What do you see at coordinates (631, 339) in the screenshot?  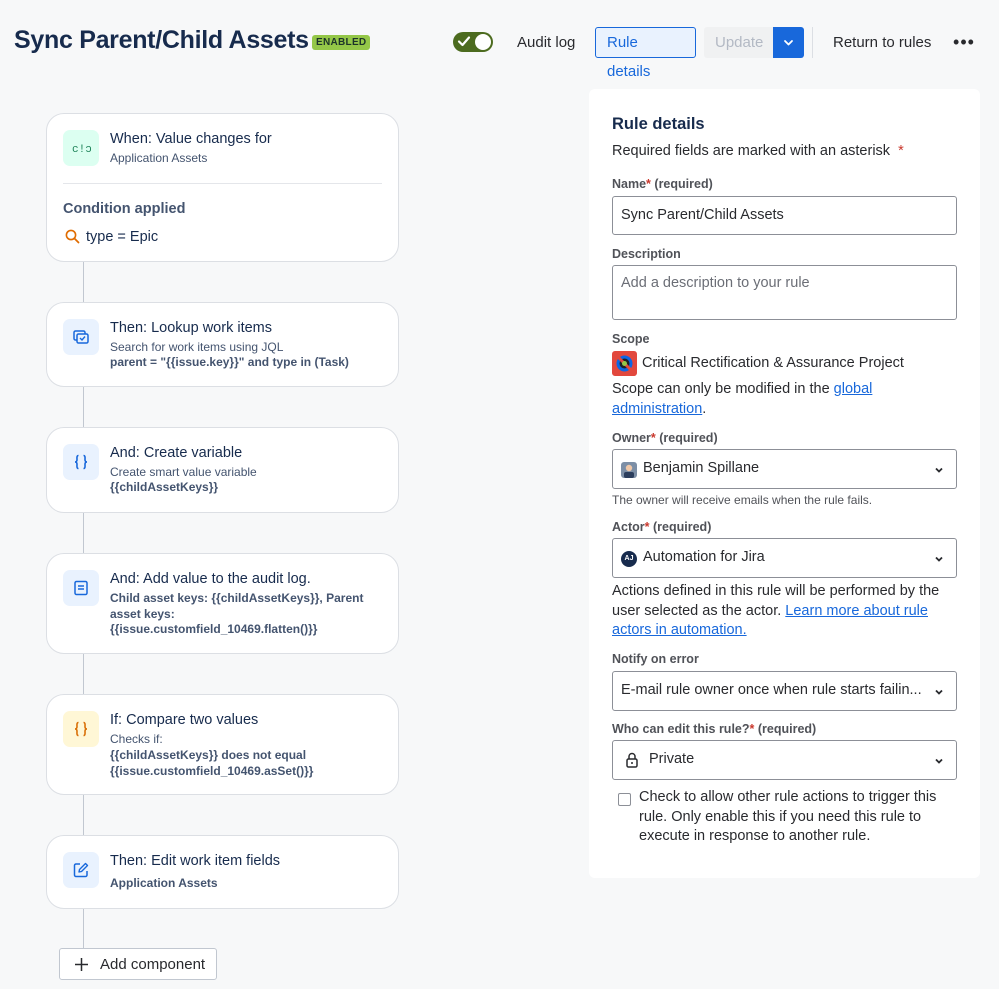 I see `scope-label: Scope` at bounding box center [631, 339].